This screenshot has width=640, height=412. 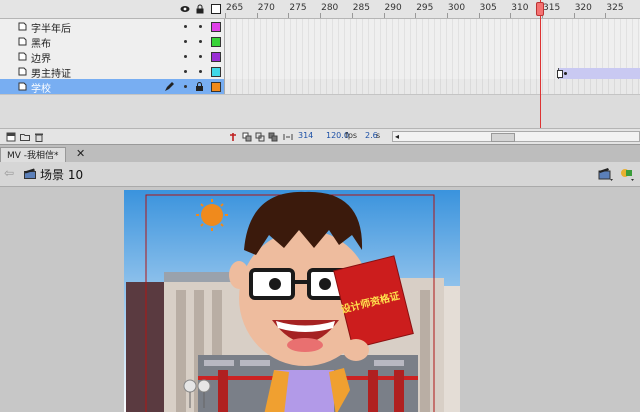 What do you see at coordinates (247, 137) in the screenshot?
I see `onion-skin-icon` at bounding box center [247, 137].